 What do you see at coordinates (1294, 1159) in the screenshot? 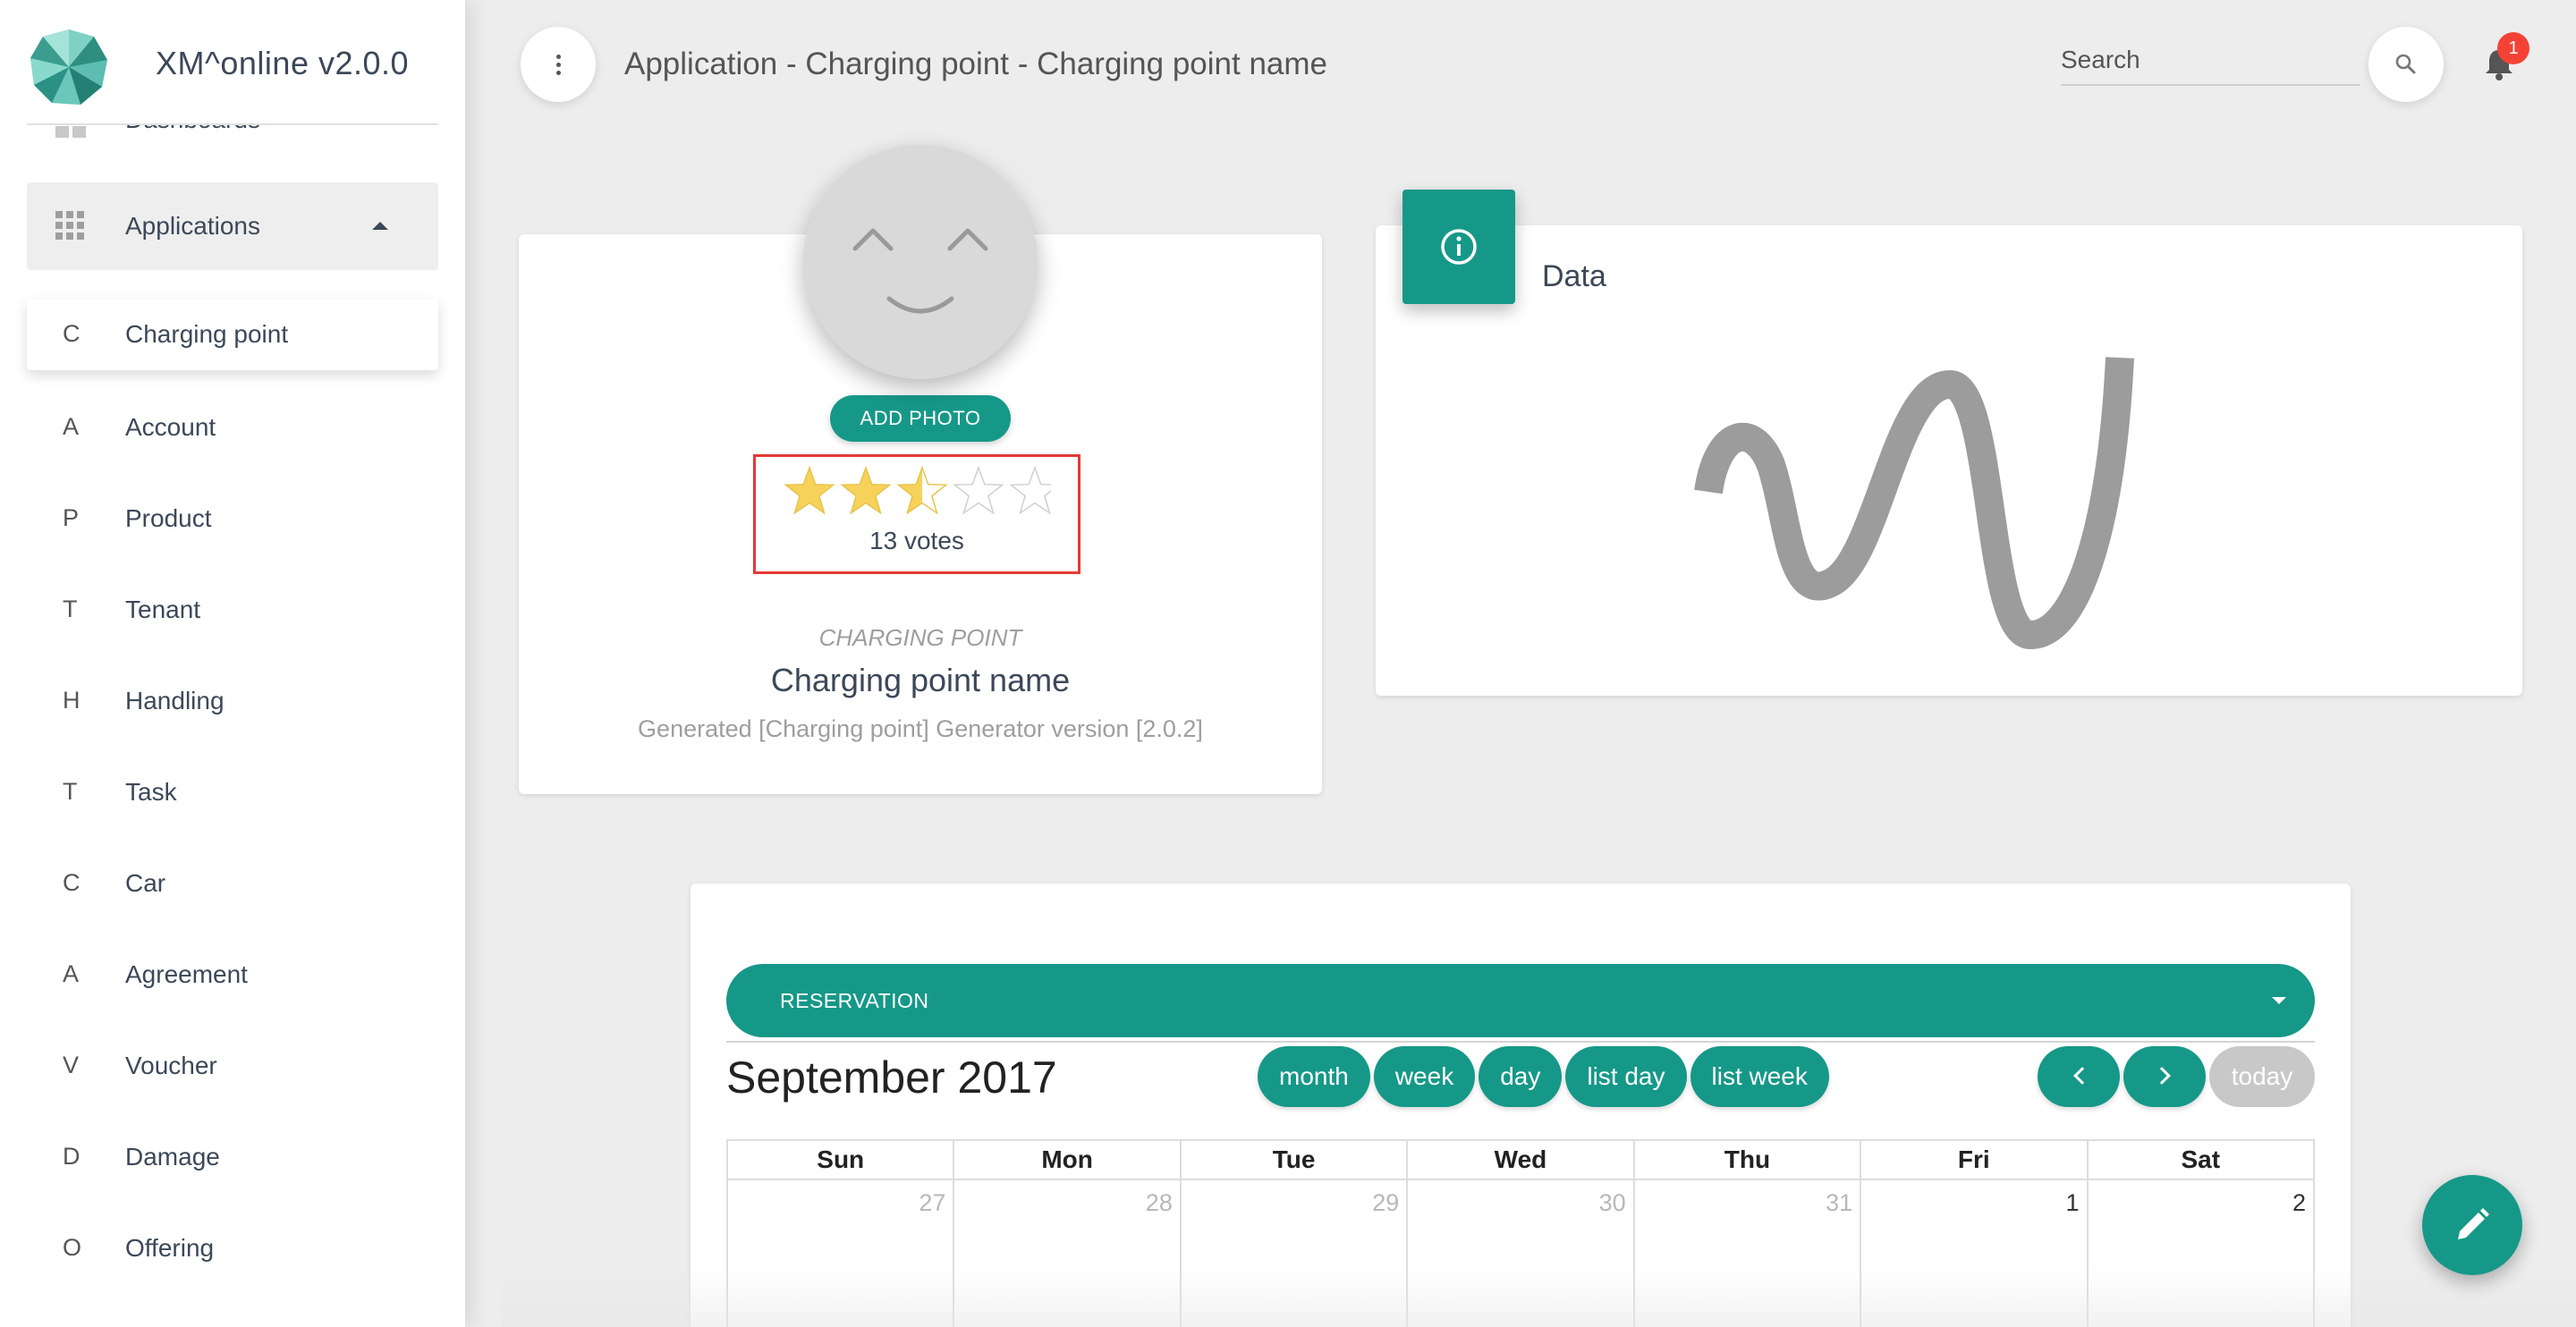
I see `weekday-header: Tue` at bounding box center [1294, 1159].